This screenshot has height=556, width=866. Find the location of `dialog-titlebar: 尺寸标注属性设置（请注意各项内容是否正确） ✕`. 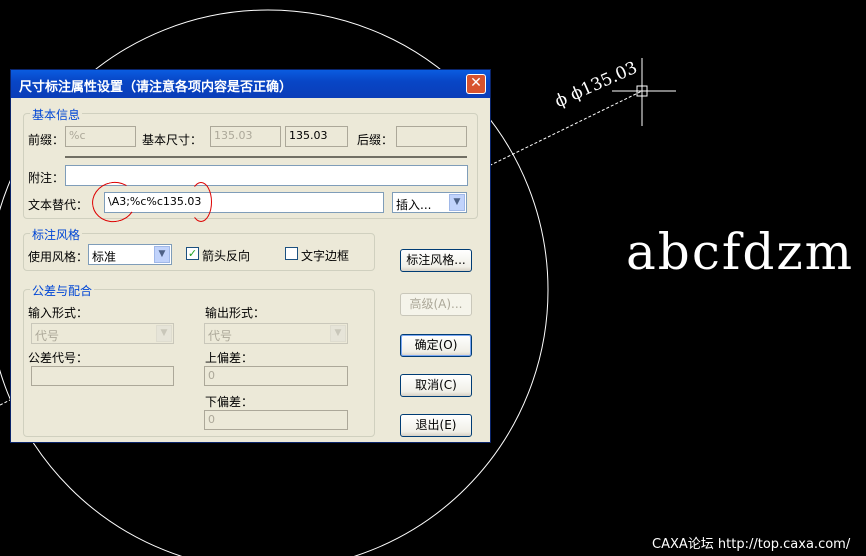

dialog-titlebar: 尺寸标注属性设置（请注意各项内容是否正确） ✕ is located at coordinates (250, 84).